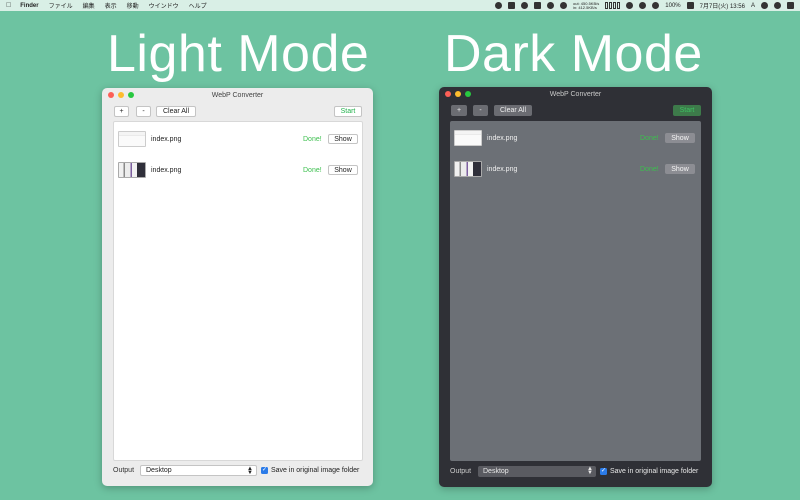  I want to click on cpu-meter-icon, so click(613, 5).